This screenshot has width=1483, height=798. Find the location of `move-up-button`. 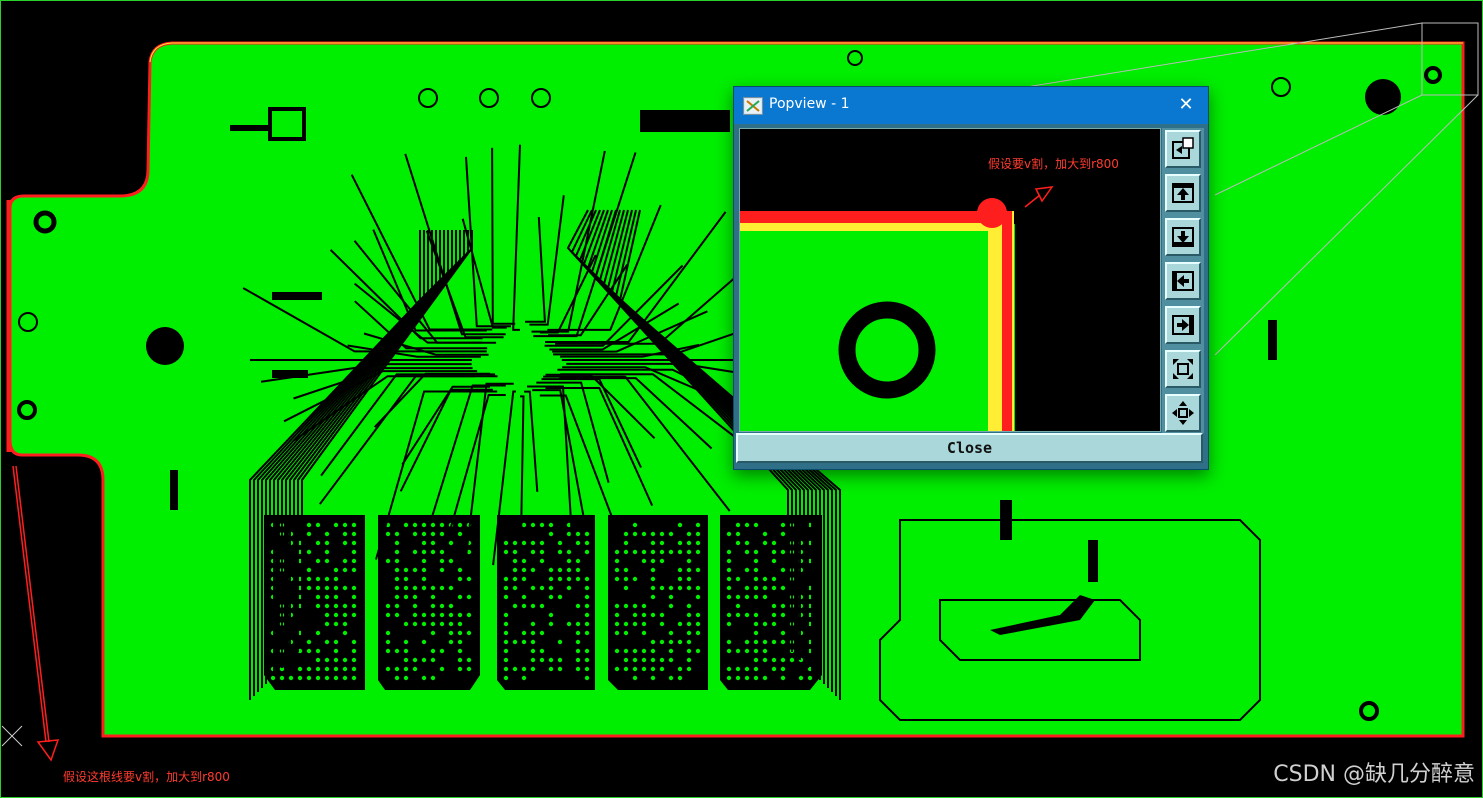

move-up-button is located at coordinates (1183, 193).